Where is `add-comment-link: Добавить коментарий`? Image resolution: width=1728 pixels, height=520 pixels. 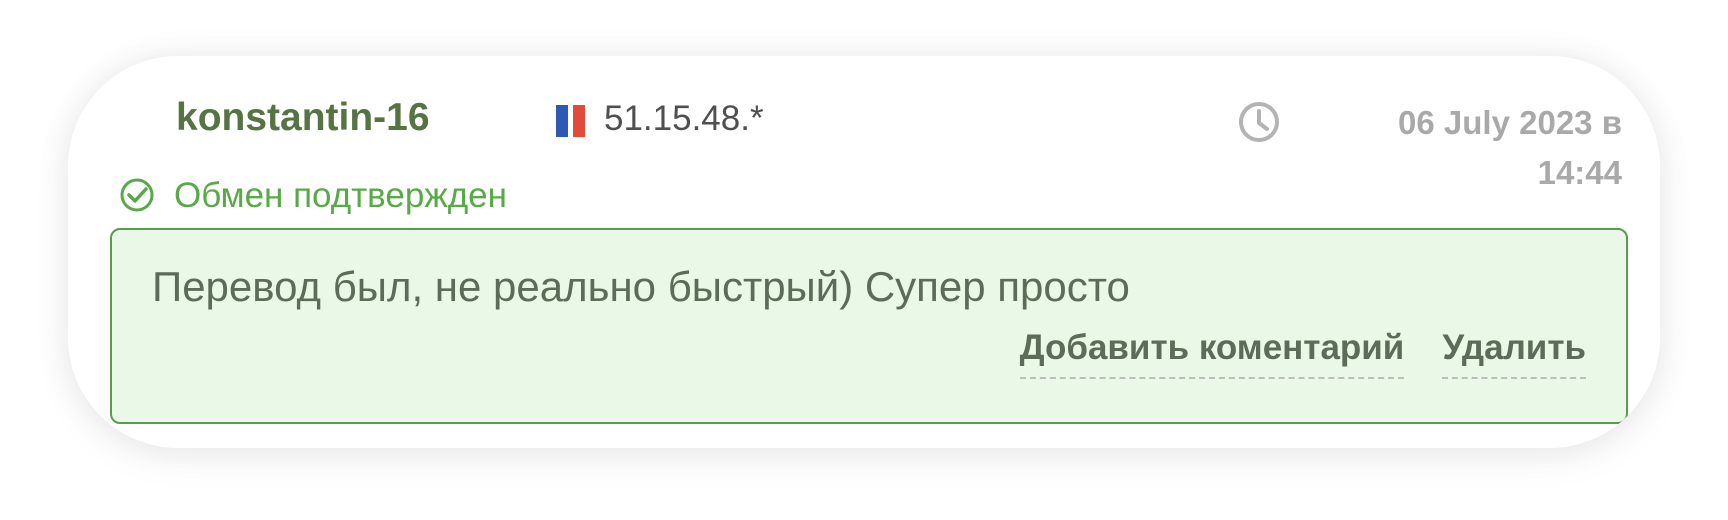 add-comment-link: Добавить коментарий is located at coordinates (1212, 354).